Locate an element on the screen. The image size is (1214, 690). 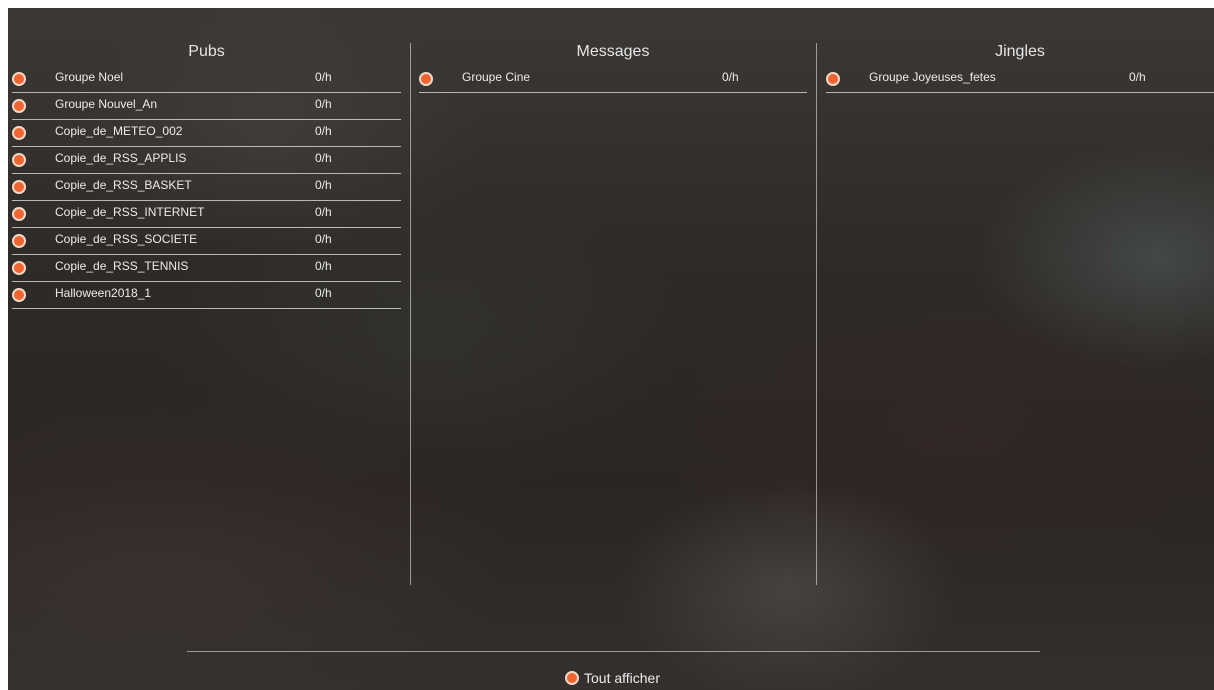
list-item: Halloween2018_1 0/h is located at coordinates (206, 295).